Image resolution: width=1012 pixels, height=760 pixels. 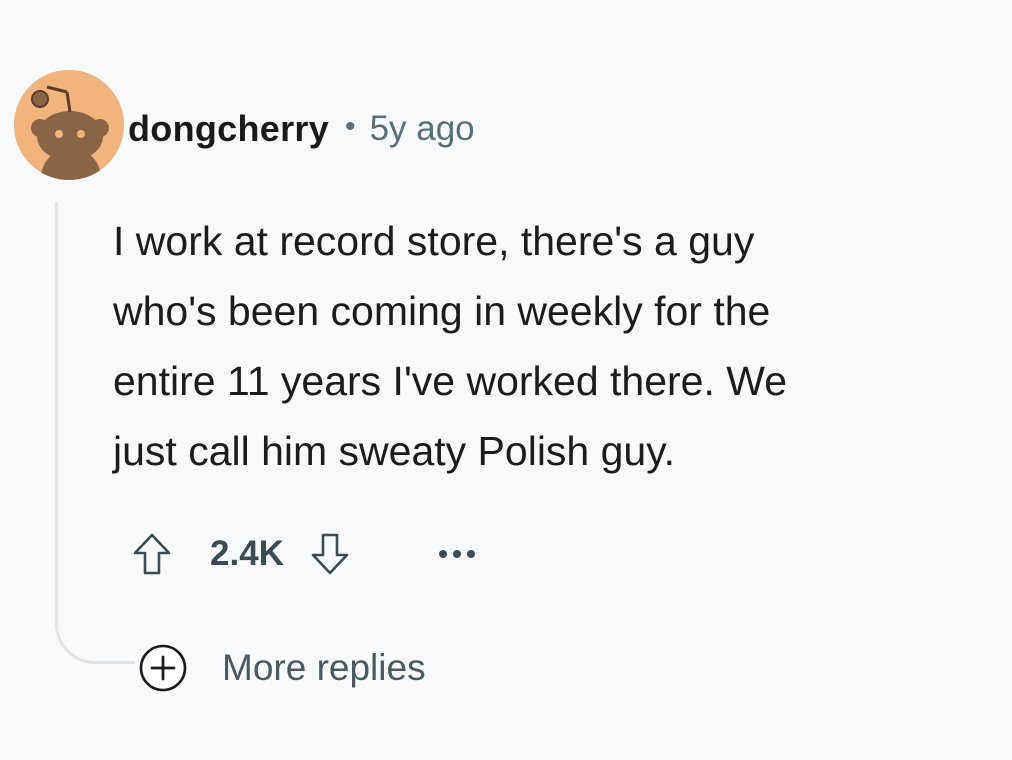 I want to click on upvote-button, so click(x=152, y=554).